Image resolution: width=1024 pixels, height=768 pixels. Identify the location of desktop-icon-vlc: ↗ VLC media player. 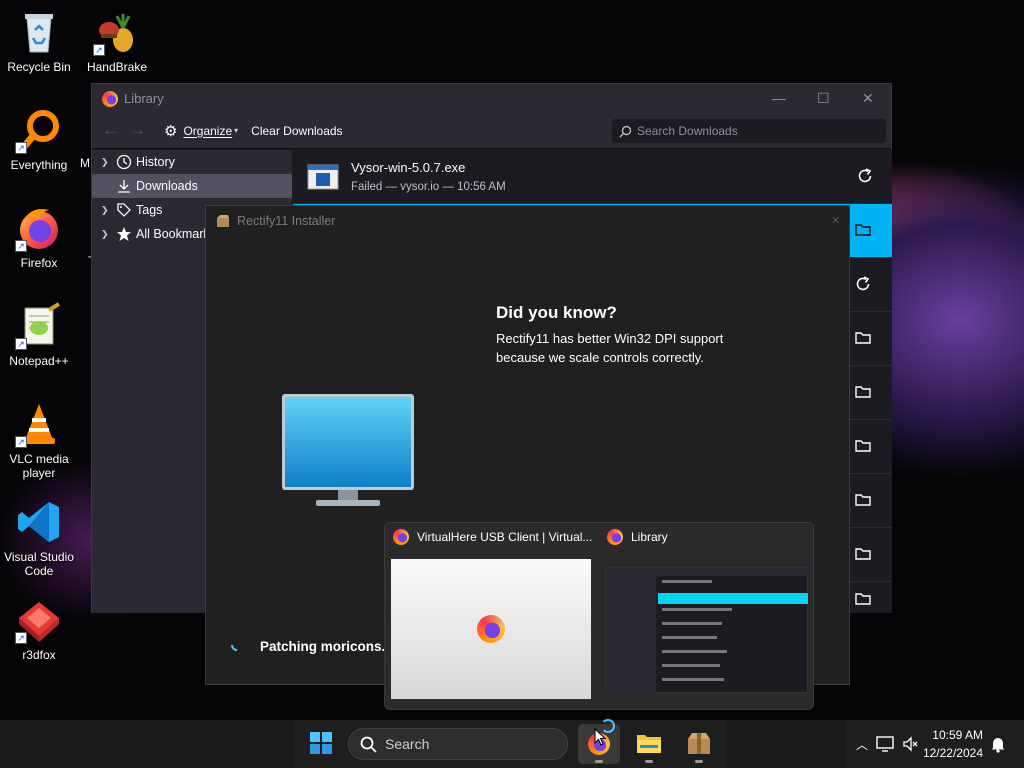
(39, 440).